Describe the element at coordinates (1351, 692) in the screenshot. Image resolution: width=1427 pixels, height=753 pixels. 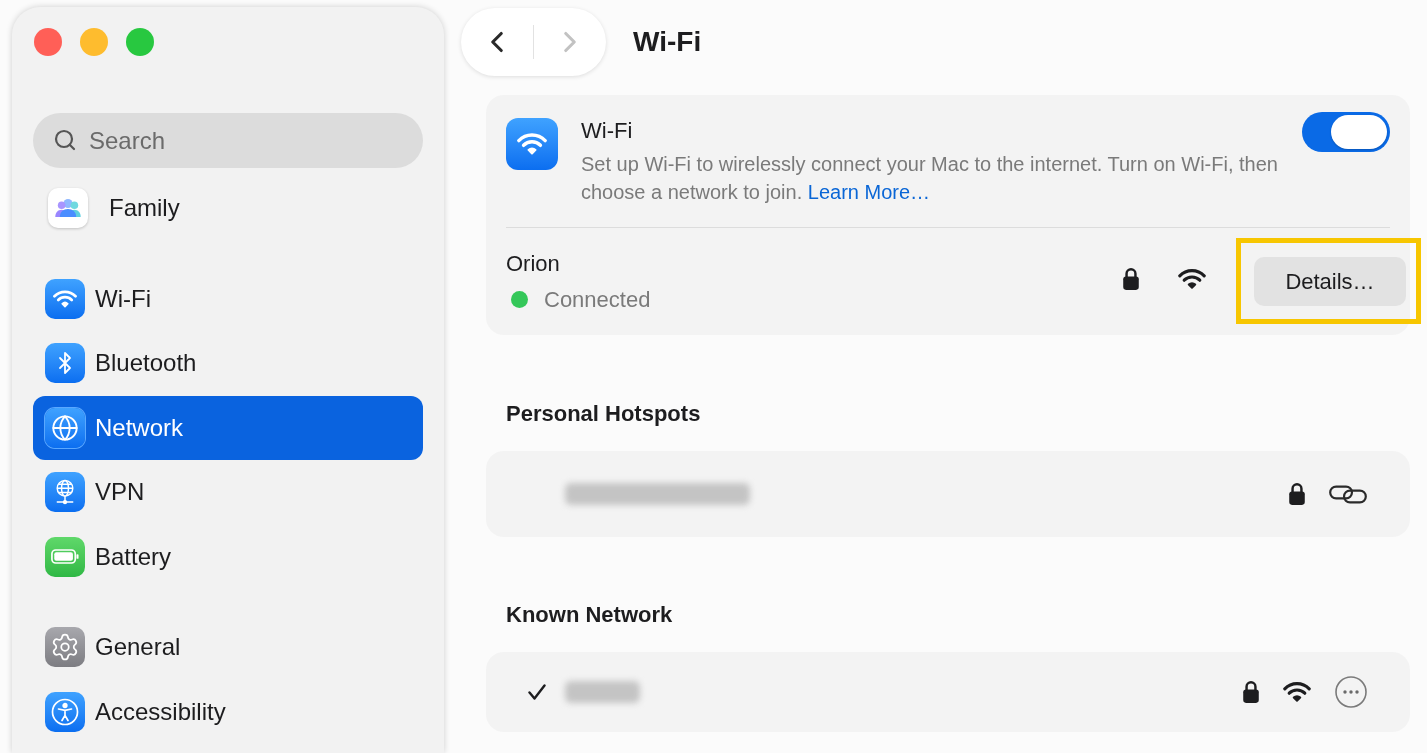
I see `more-options-icon` at that location.